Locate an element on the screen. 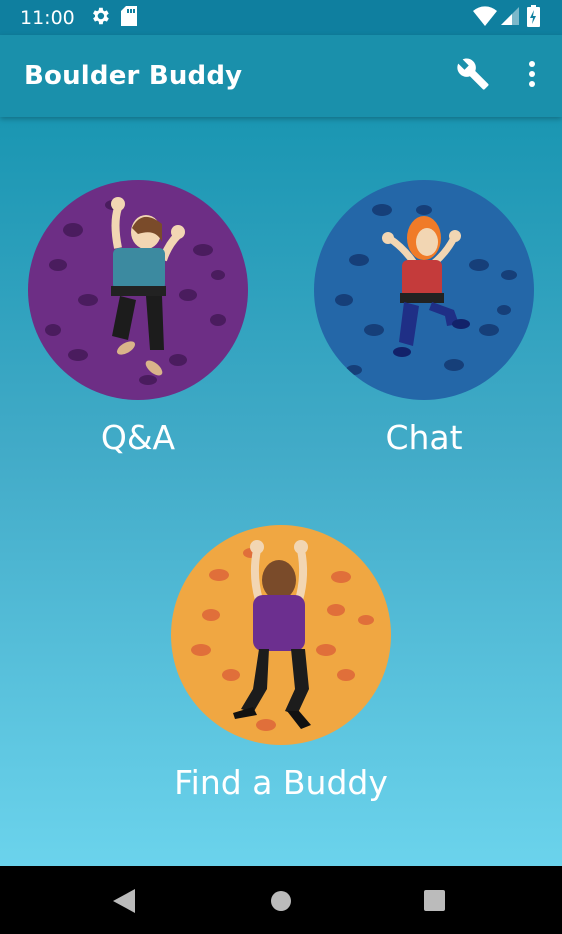 The width and height of the screenshot is (562, 934). recents-square-icon is located at coordinates (434, 902).